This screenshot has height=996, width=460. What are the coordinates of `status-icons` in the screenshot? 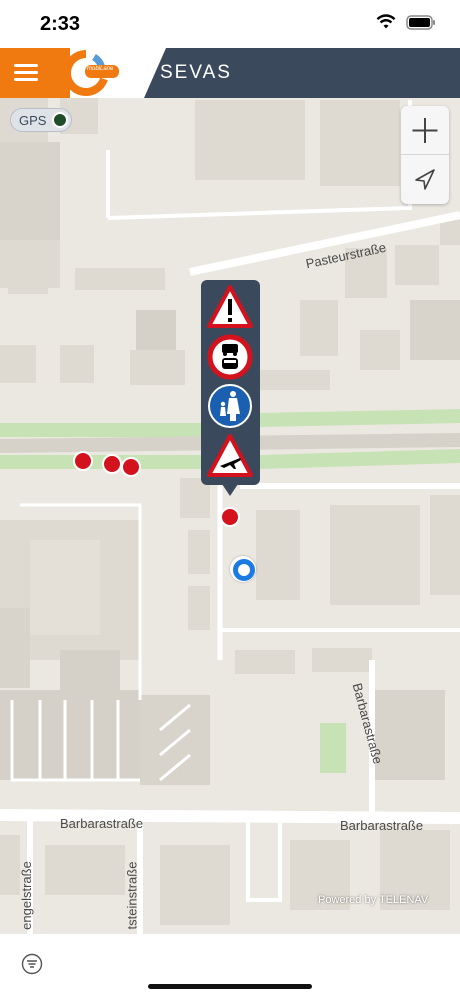 It's located at (406, 22).